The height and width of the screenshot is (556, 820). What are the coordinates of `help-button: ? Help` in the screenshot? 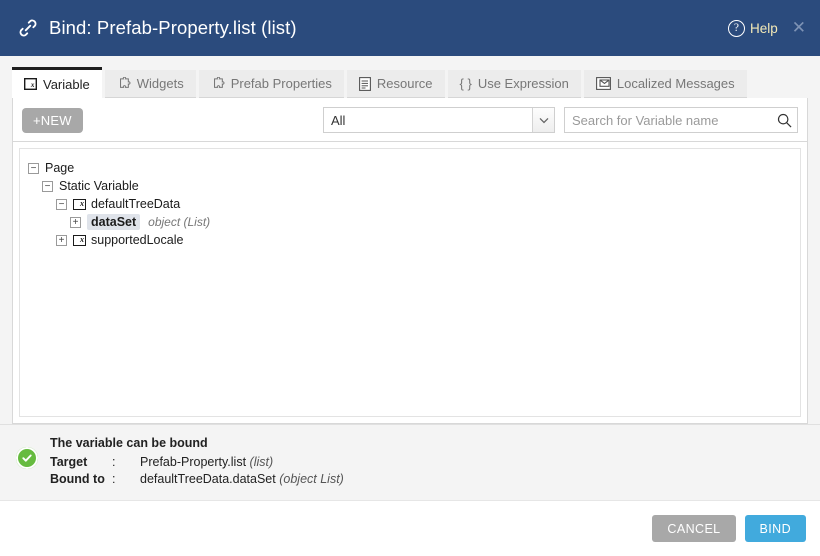 It's located at (752, 28).